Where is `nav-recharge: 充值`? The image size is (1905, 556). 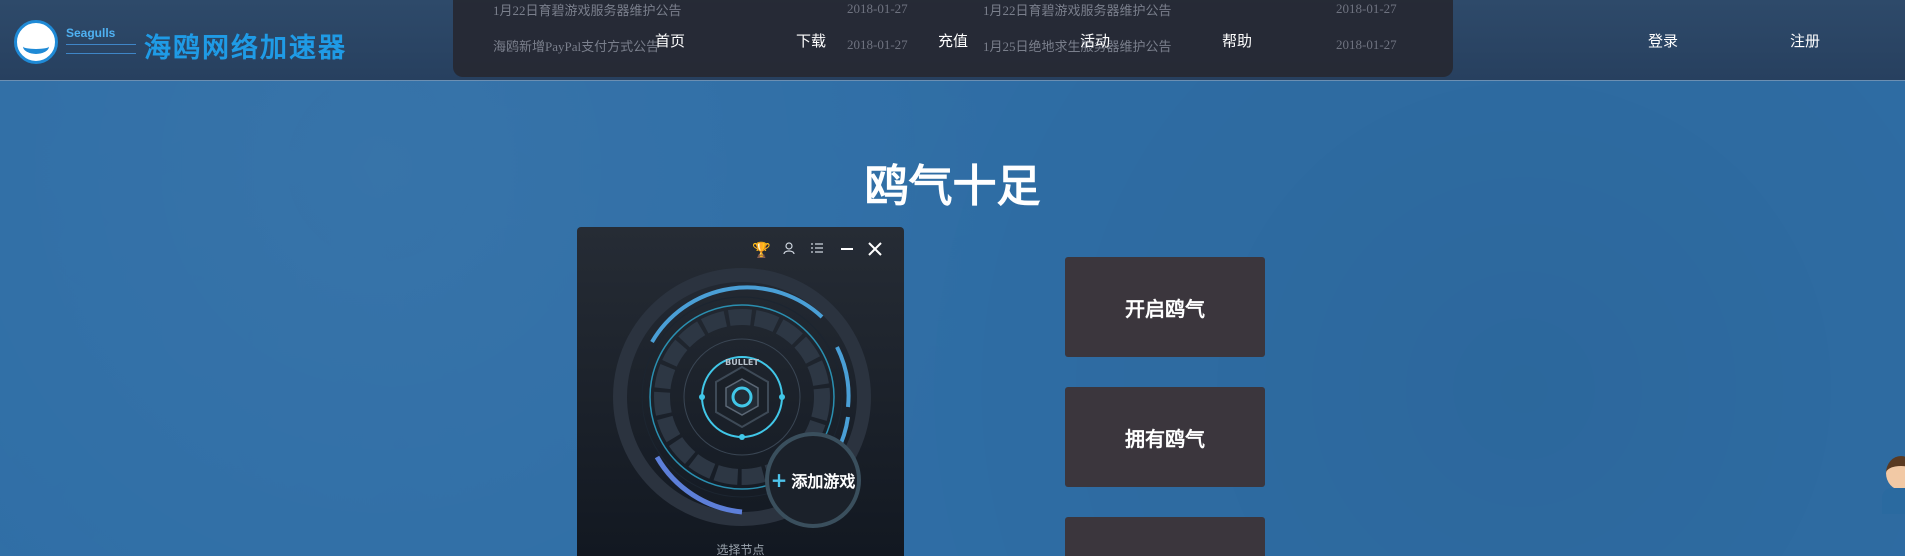
nav-recharge: 充值 is located at coordinates (953, 40).